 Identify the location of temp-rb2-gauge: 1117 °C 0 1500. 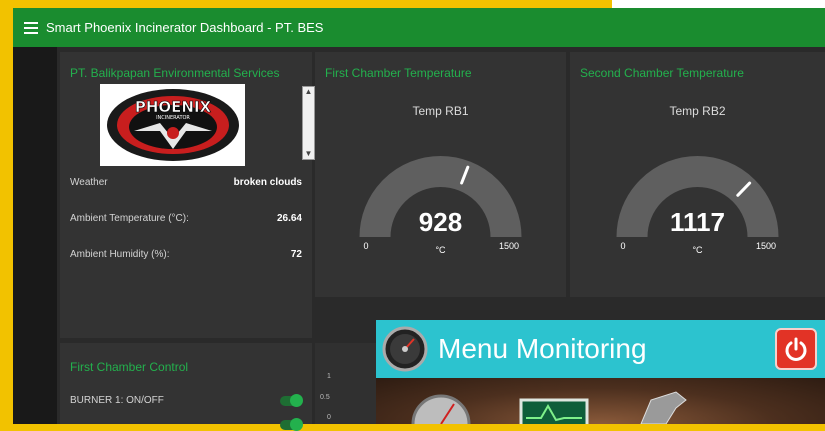
(697, 205).